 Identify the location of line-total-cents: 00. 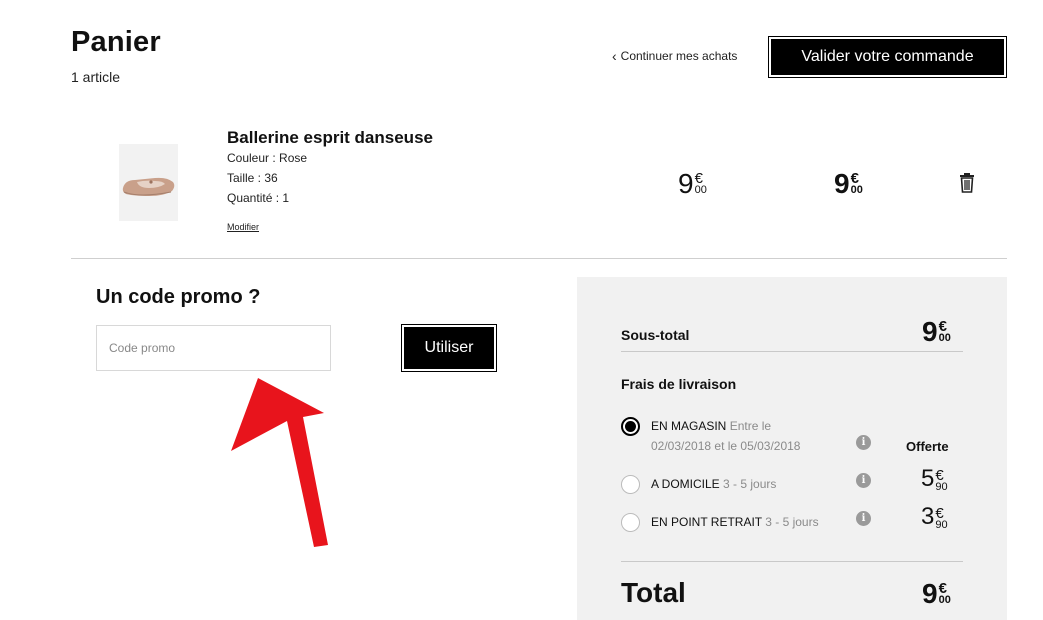
(856, 190).